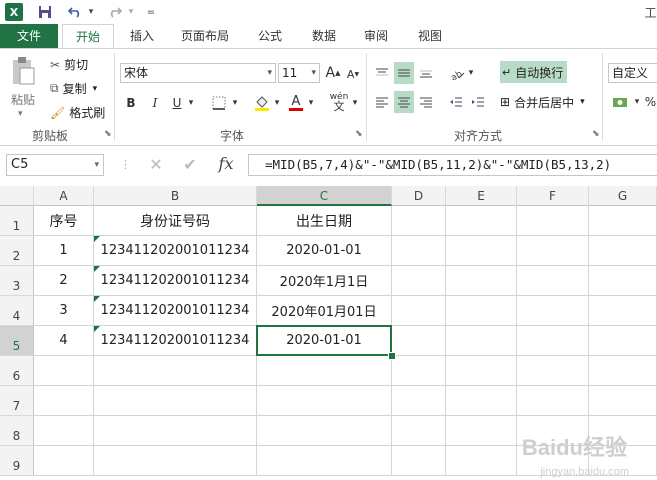 This screenshot has height=480, width=657. I want to click on tab-data: 数据, so click(324, 36).